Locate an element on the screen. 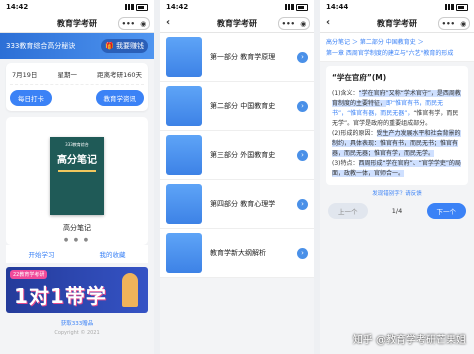  note-paragraph-3: (3)特点：西周形成“学在官府”、“官学学吏”的局面，政教一体，官师合一。 is located at coordinates (397, 169).